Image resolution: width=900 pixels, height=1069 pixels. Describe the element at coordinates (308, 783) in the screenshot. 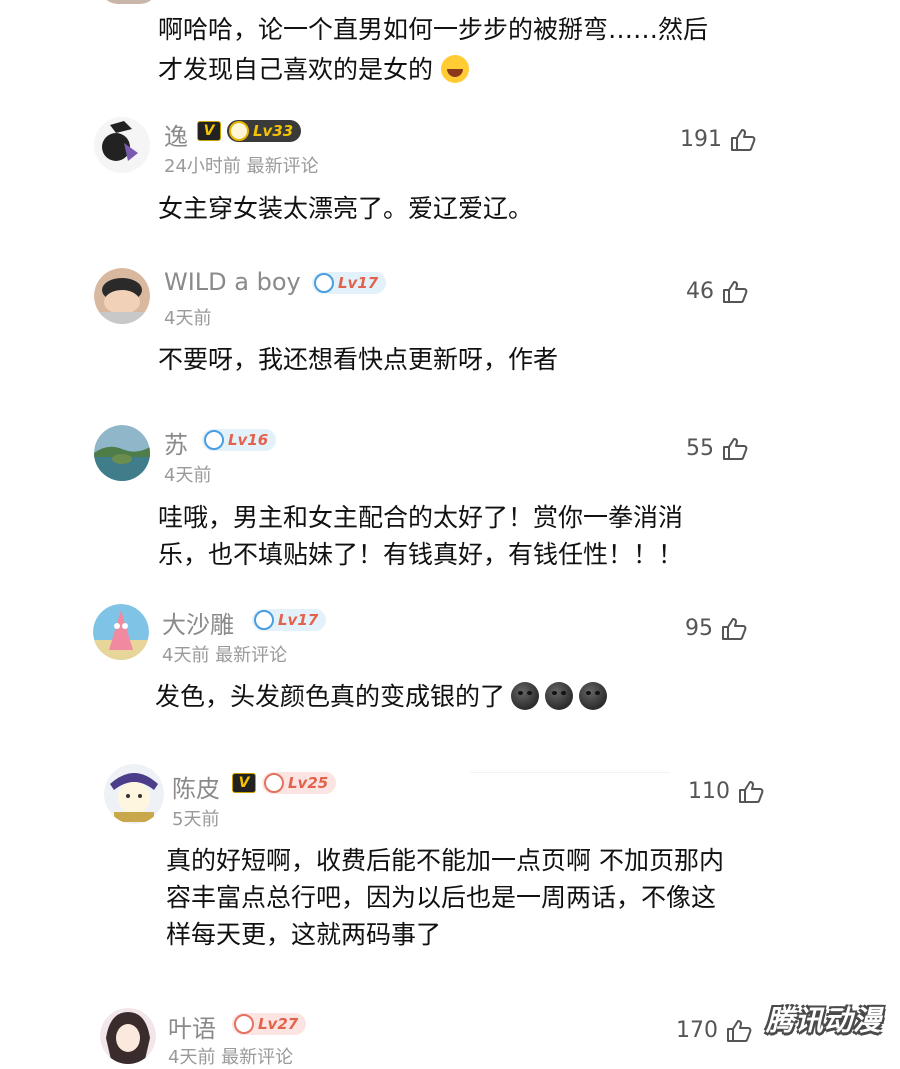

I see `level-text: Lv25` at that location.